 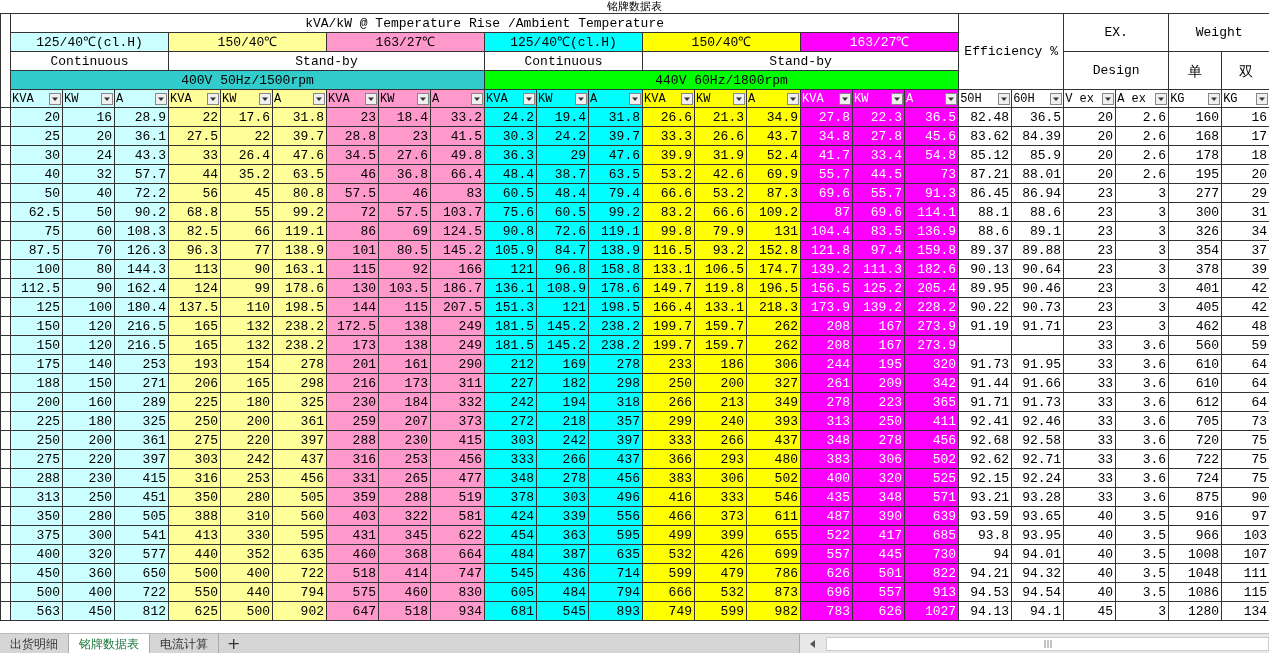 I want to click on horizontal-scrollbar, so click(x=1034, y=643).